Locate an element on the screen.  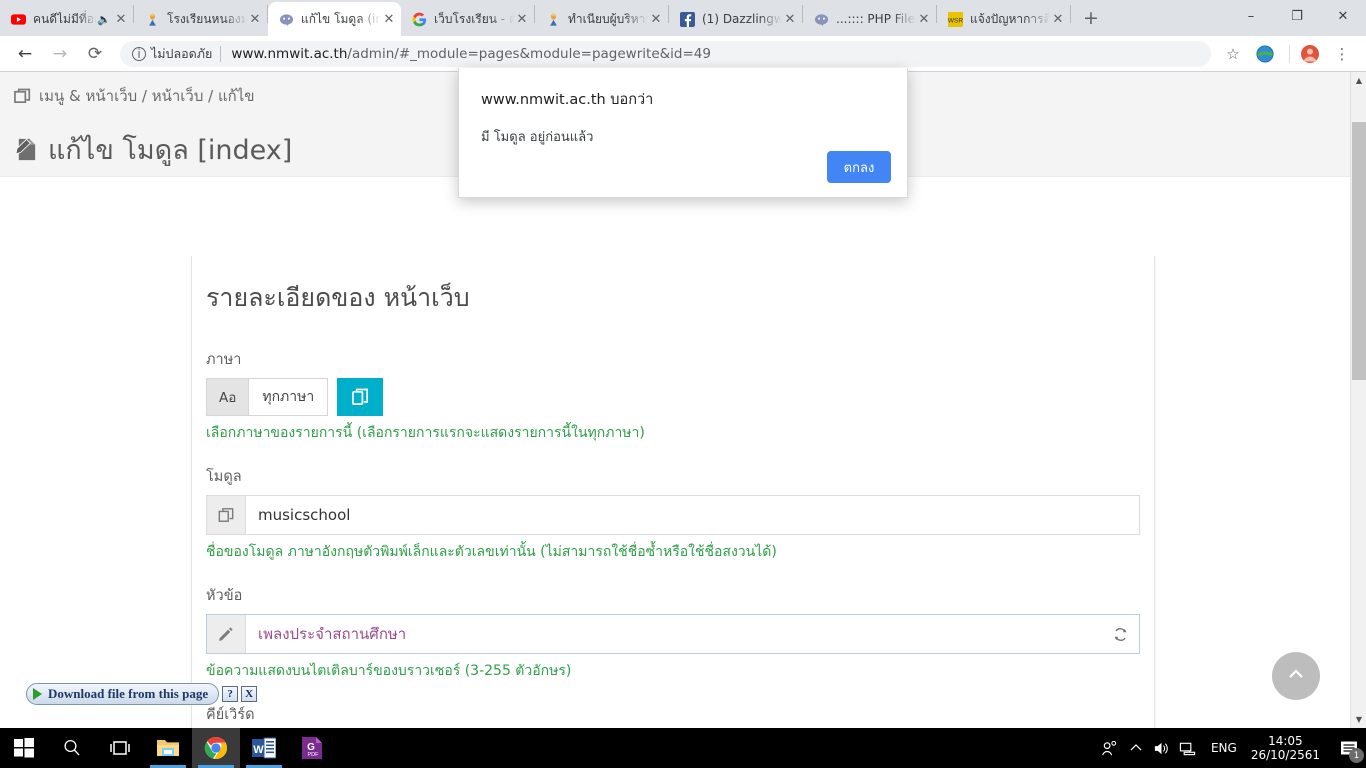
google-icon is located at coordinates (419, 19).